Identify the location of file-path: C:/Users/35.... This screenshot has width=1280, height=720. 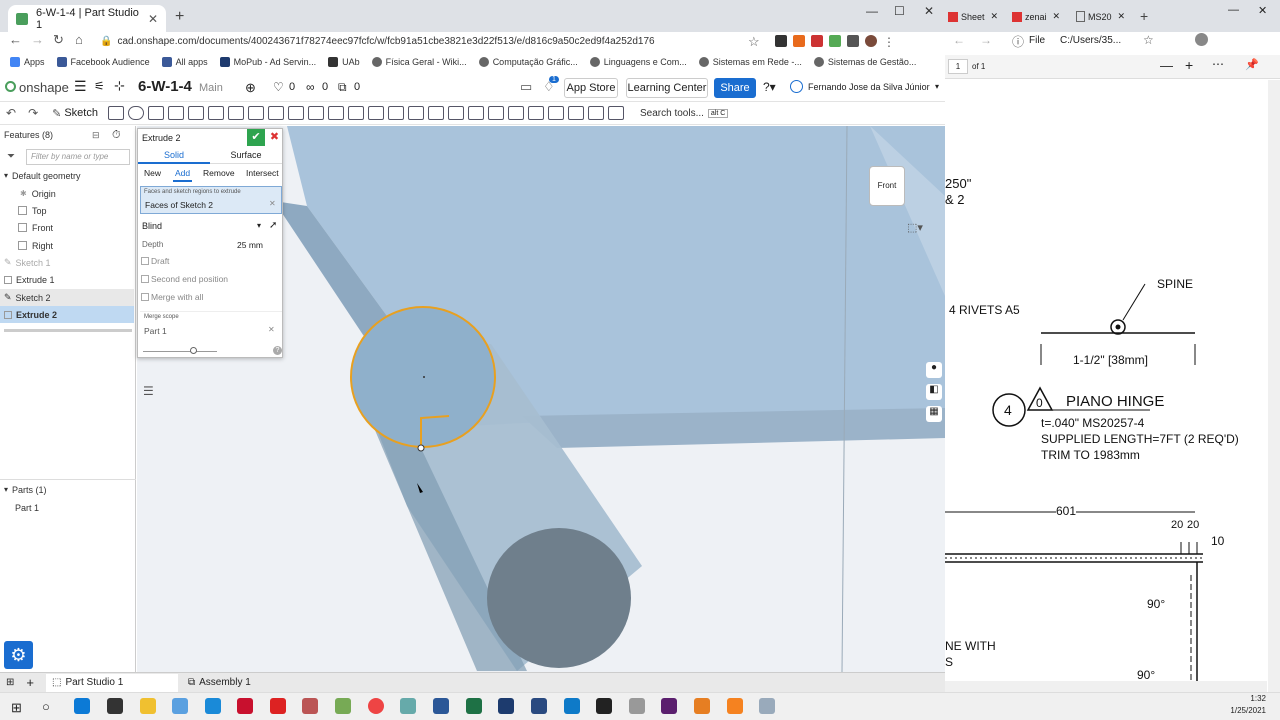
(1090, 40).